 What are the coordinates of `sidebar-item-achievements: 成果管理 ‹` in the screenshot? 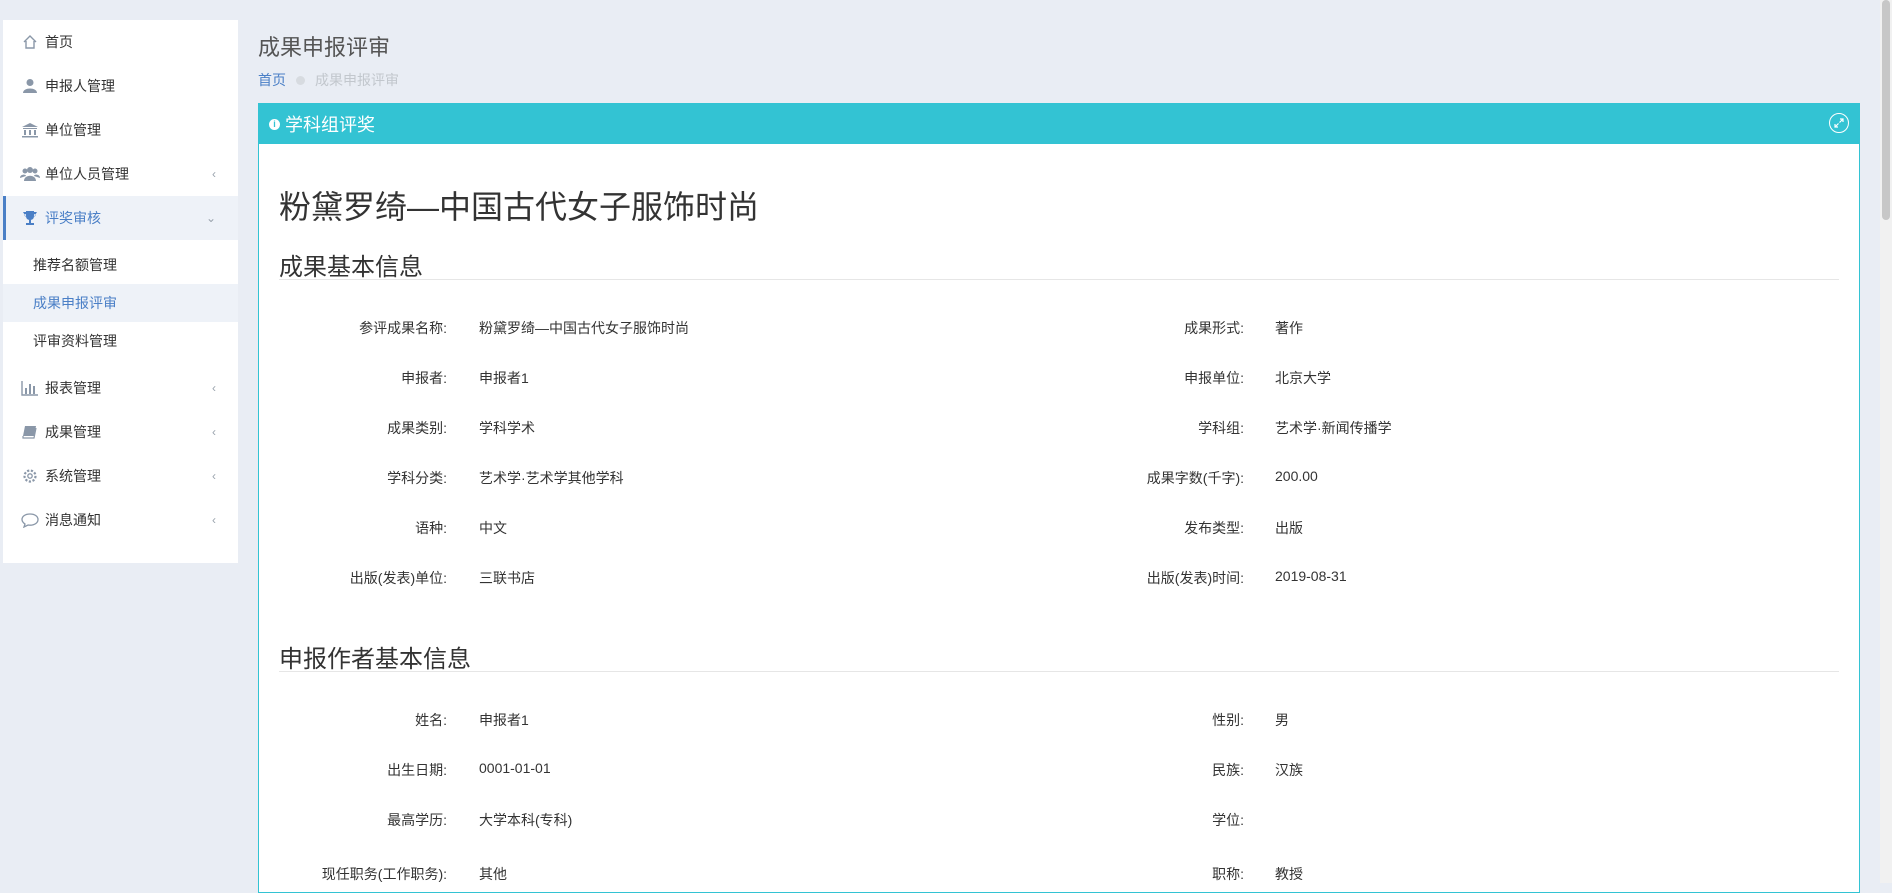 It's located at (120, 432).